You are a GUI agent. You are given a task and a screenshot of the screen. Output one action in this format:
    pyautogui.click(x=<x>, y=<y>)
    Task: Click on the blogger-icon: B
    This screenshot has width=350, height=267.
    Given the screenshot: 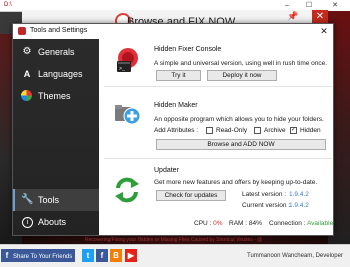 What is the action you would take?
    pyautogui.click(x=116, y=255)
    